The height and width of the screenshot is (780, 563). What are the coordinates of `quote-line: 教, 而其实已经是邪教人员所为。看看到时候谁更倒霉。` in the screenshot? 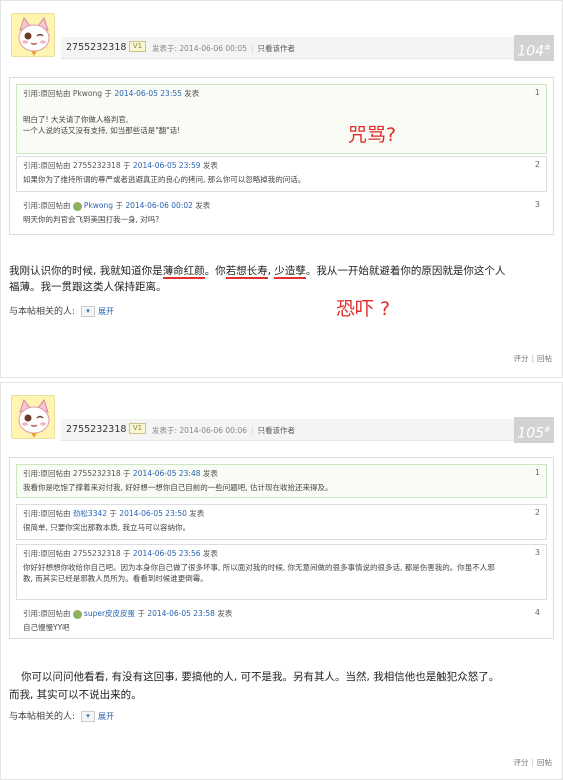 It's located at (115, 578).